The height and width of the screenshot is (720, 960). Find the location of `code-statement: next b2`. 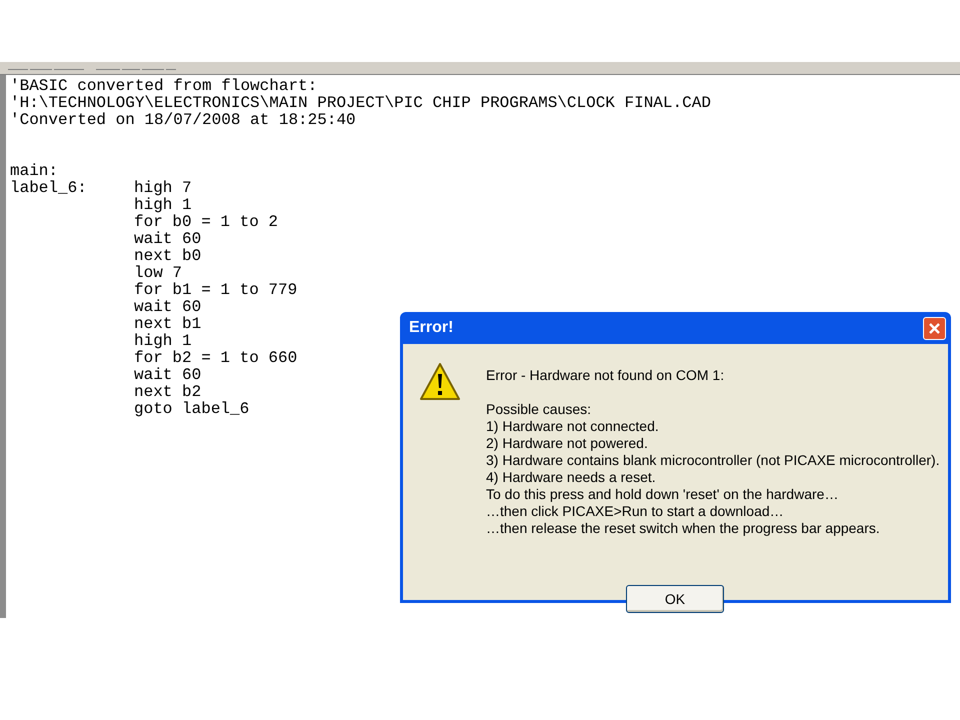

code-statement: next b2 is located at coordinates (168, 392).